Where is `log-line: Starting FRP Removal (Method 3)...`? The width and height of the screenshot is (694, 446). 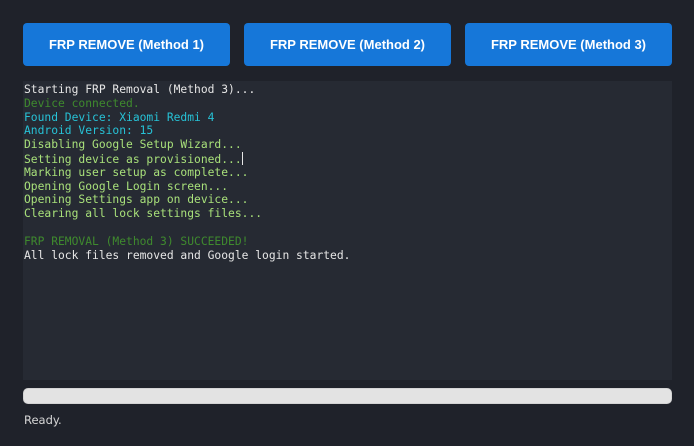
log-line: Starting FRP Removal (Method 3)... is located at coordinates (140, 89).